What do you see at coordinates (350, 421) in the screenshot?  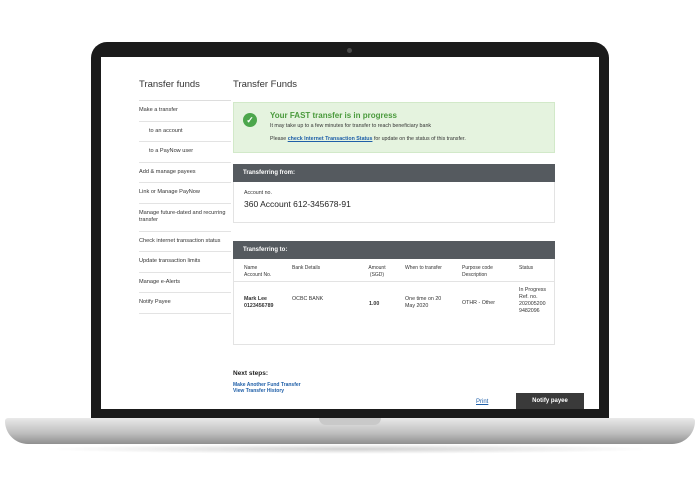 I see `laptop-base-notch` at bounding box center [350, 421].